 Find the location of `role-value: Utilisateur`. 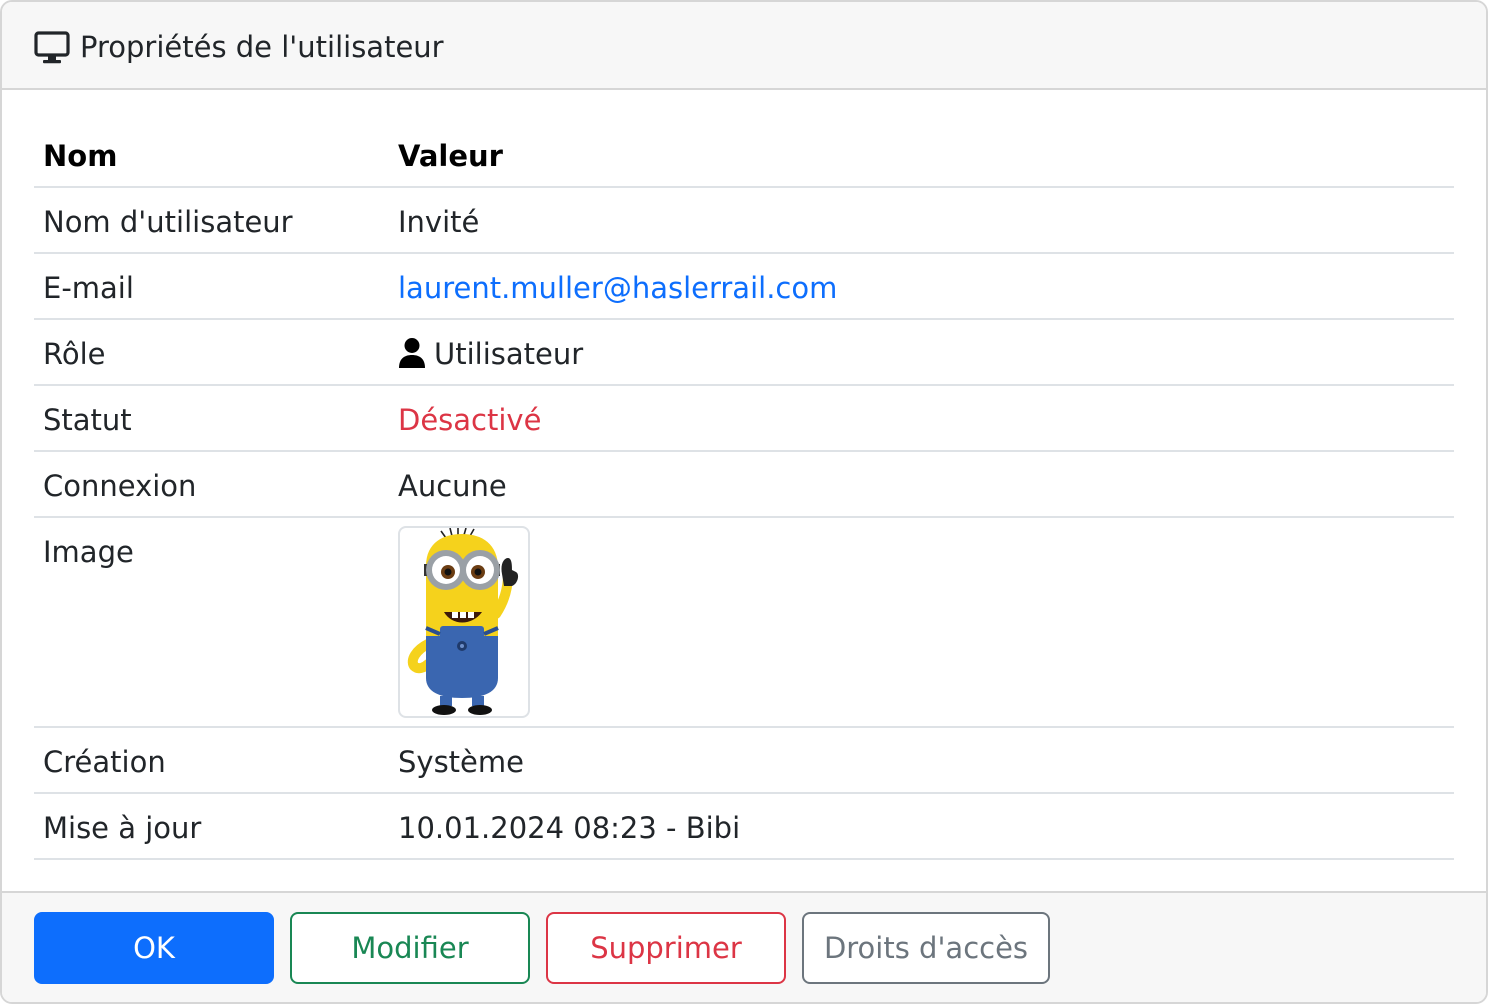

role-value: Utilisateur is located at coordinates (509, 354).